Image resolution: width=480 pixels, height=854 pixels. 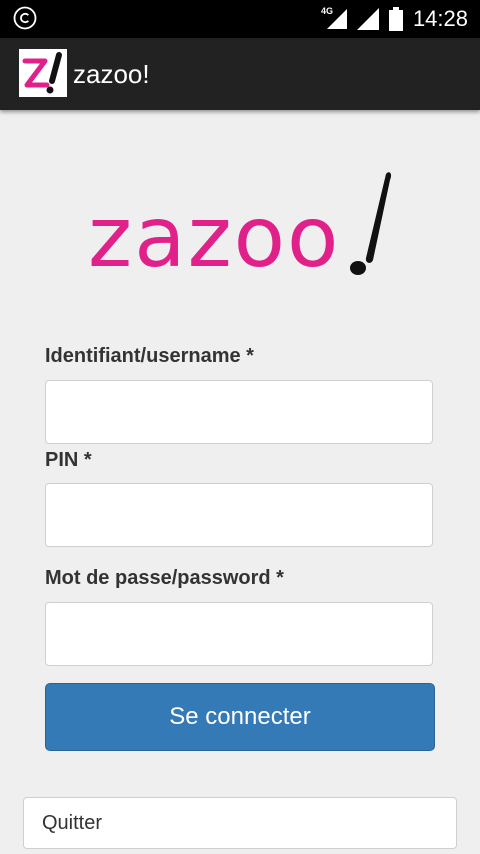 What do you see at coordinates (214, 236) in the screenshot?
I see `logo-wordmark: zazoo` at bounding box center [214, 236].